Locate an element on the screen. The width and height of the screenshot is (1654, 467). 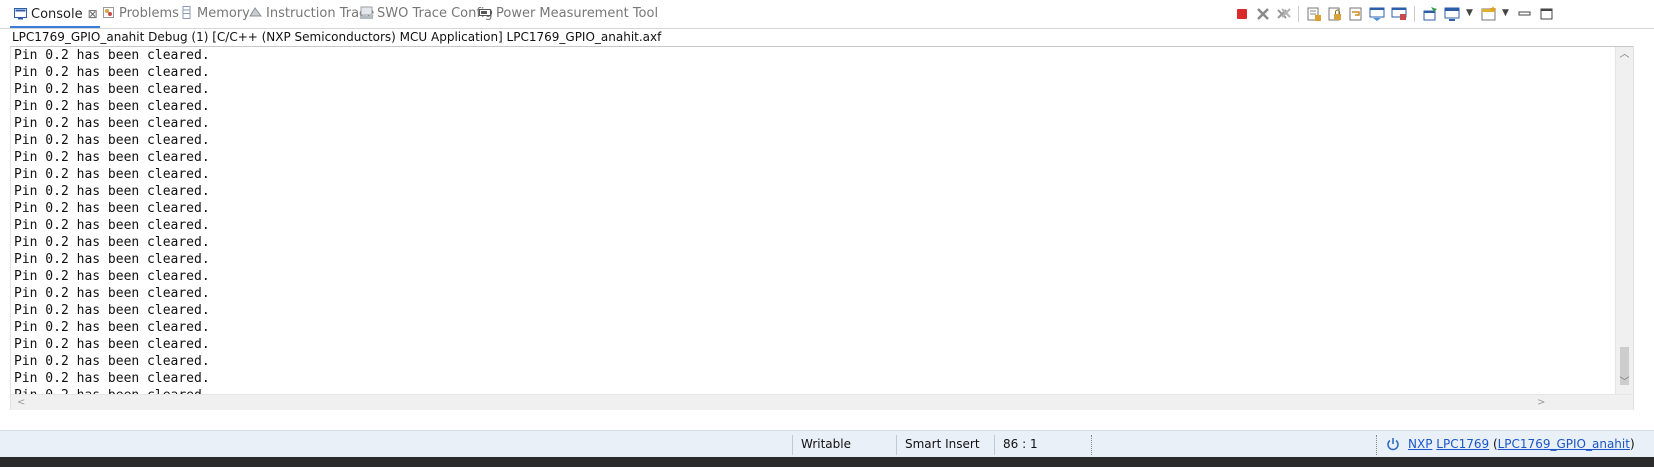
active-tab-indicator is located at coordinates (55, 27).